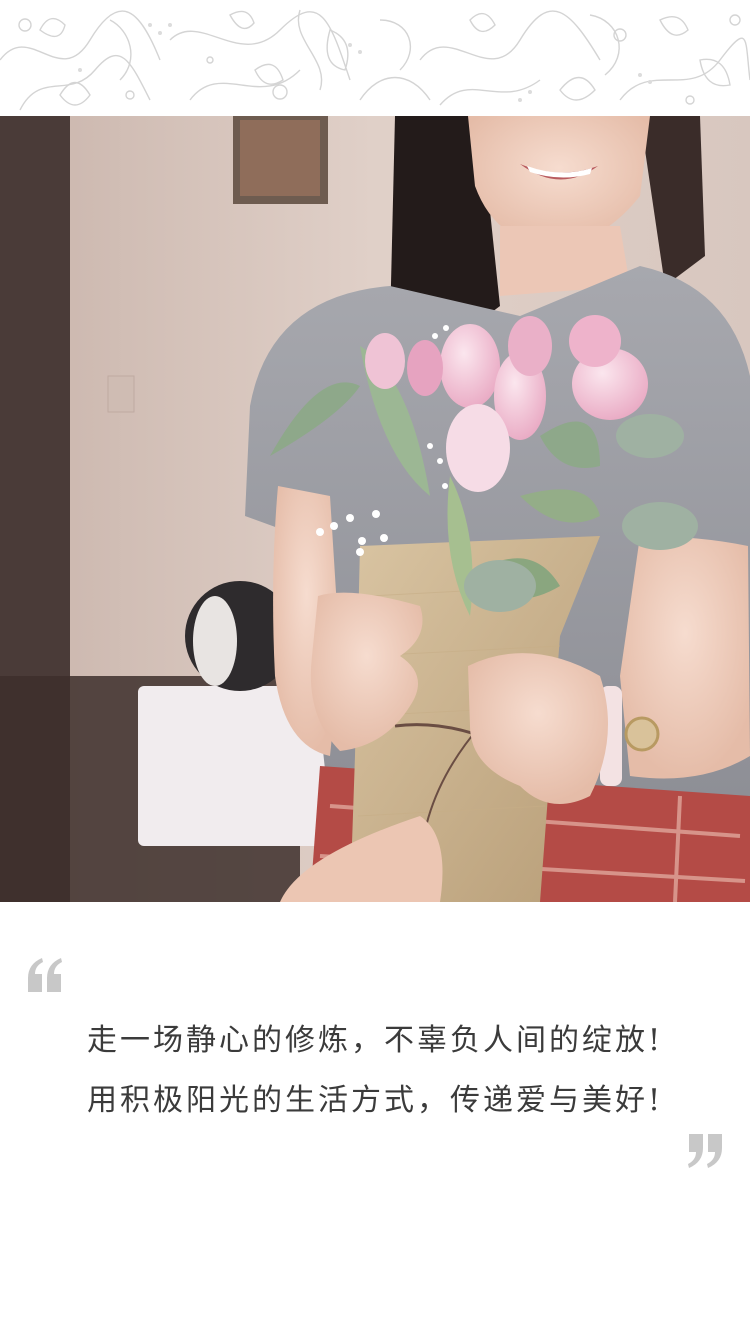 The image size is (750, 1334). What do you see at coordinates (45, 975) in the screenshot?
I see `left-double-quote-icon` at bounding box center [45, 975].